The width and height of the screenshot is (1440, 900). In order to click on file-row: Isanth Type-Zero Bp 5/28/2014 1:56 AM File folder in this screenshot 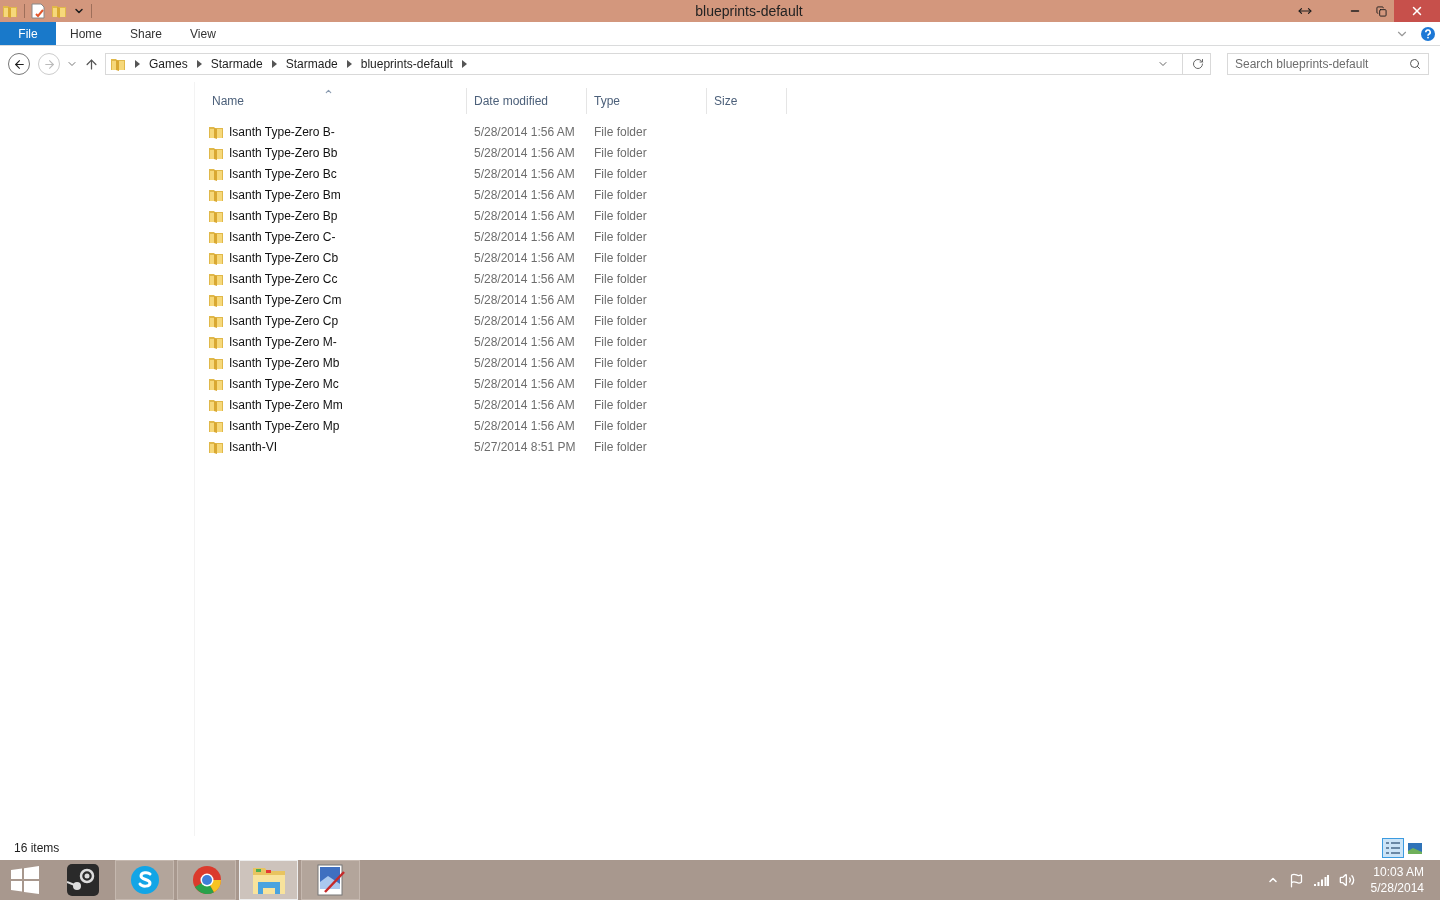, I will do `click(822, 215)`.